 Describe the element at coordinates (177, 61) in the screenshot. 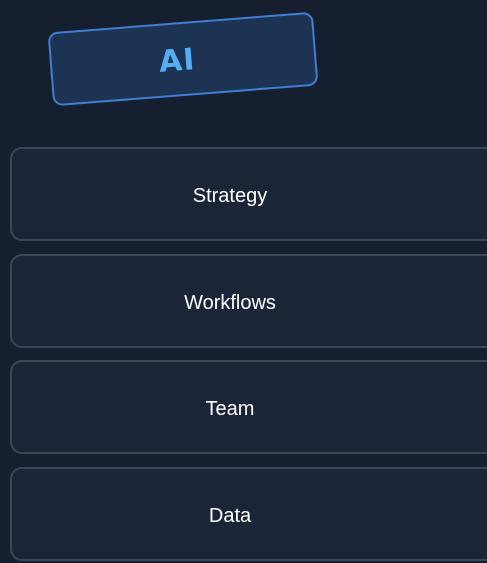

I see `ai-badge-label: AI` at that location.